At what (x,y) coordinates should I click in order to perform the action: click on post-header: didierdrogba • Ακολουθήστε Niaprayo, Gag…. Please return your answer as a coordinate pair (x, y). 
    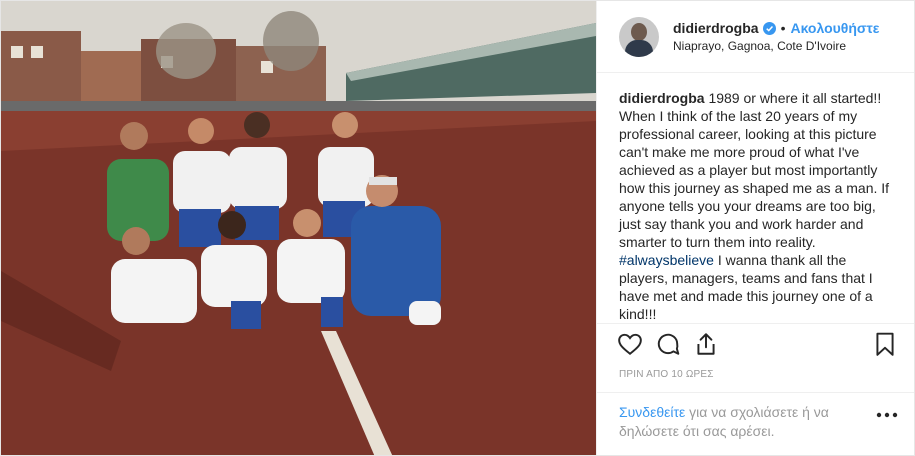
    Looking at the image, I should click on (755, 37).